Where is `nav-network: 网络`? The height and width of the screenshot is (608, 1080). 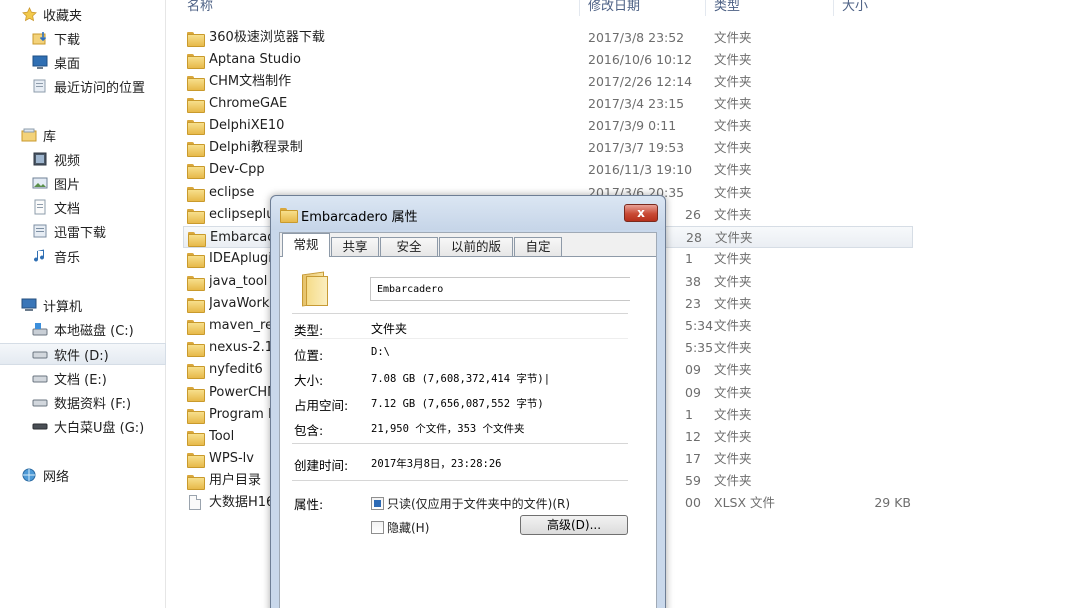 nav-network: 网络 is located at coordinates (83, 475).